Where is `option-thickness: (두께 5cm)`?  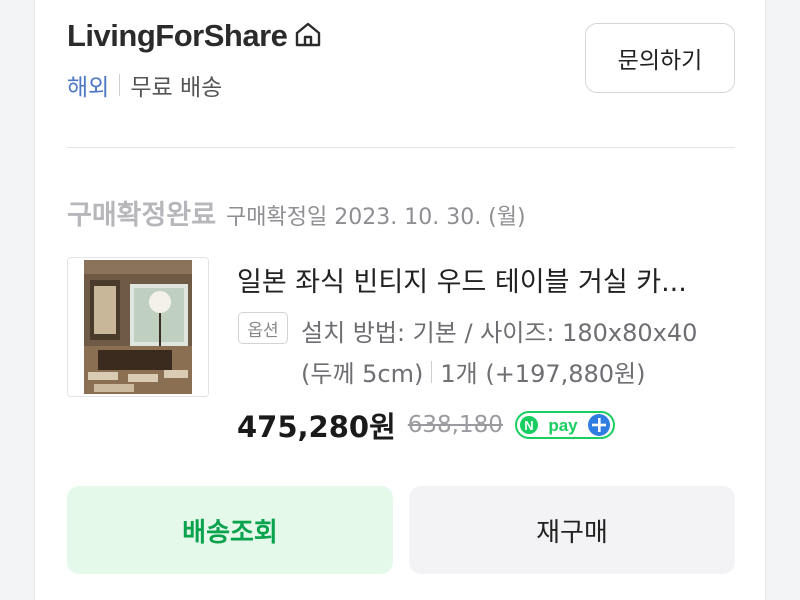 option-thickness: (두께 5cm) is located at coordinates (362, 374).